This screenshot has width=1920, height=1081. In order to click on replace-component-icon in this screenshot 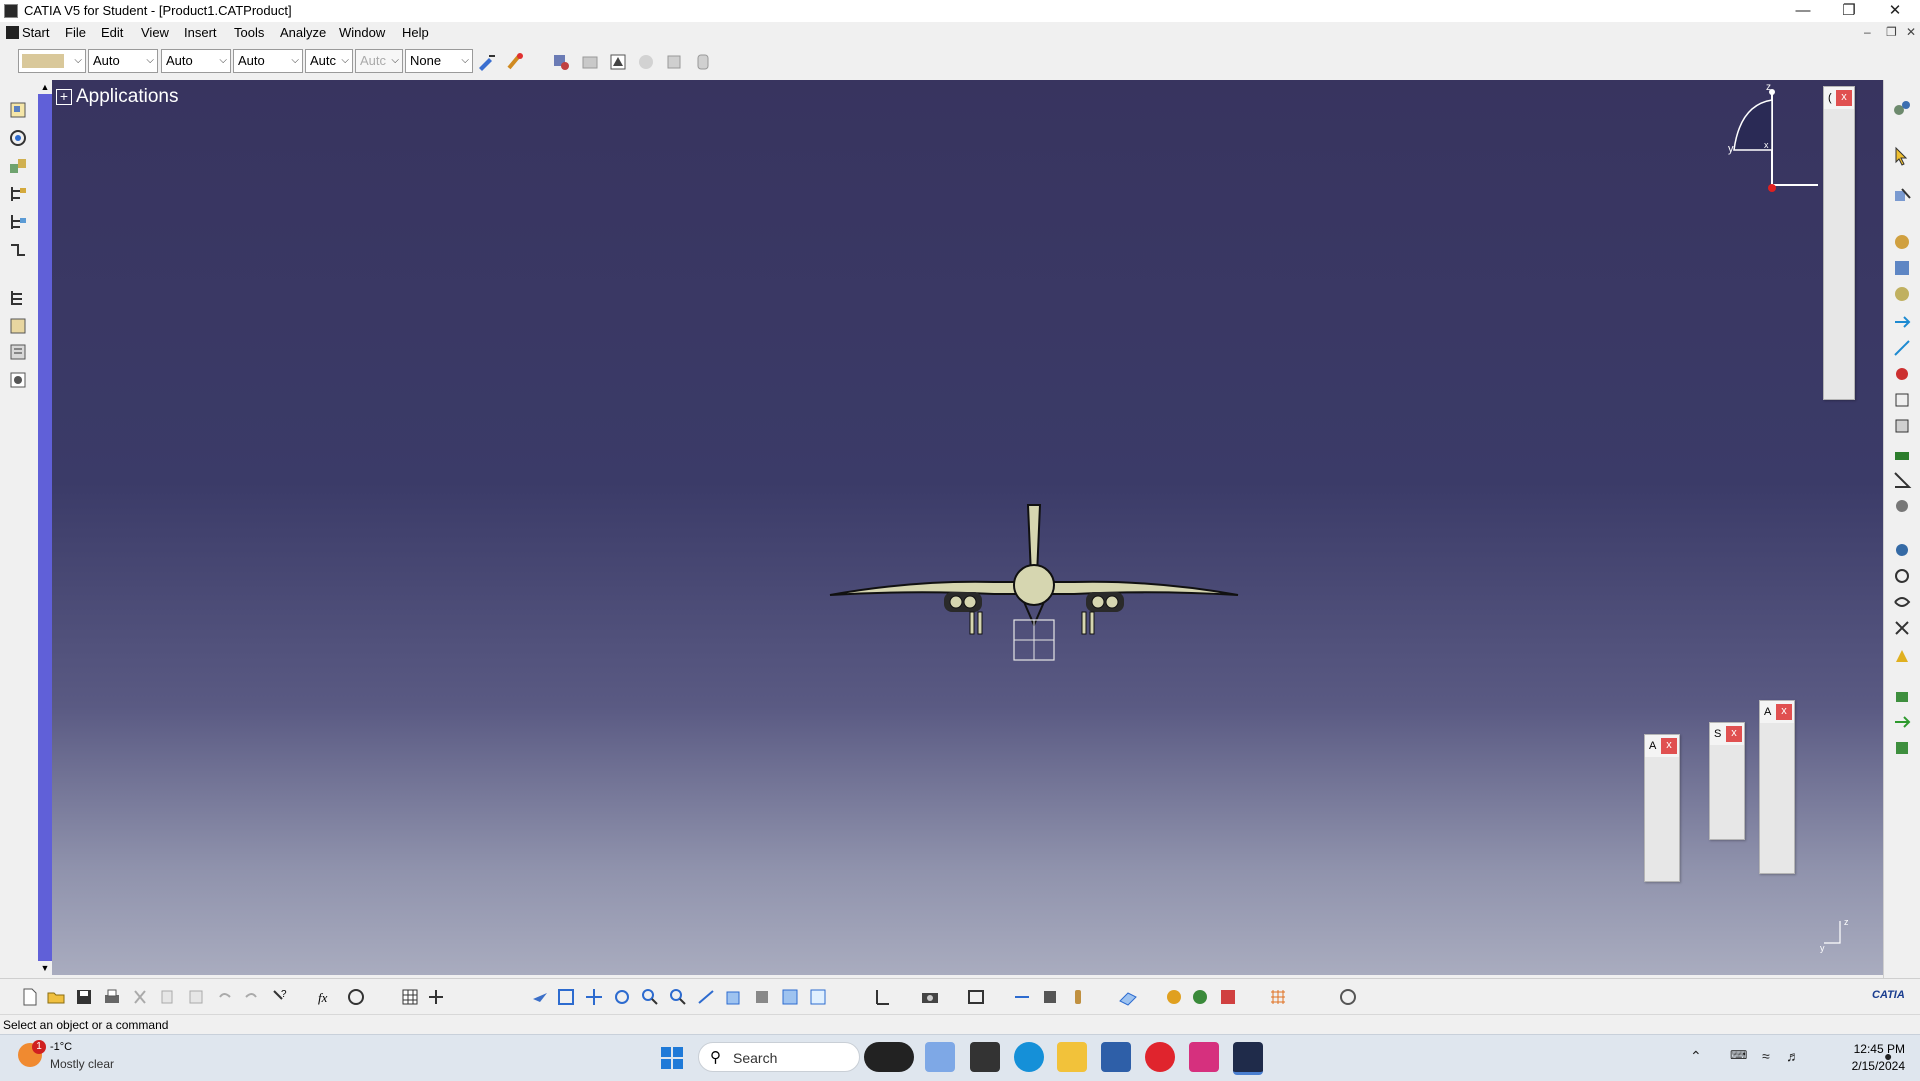, I will do `click(1902, 268)`.